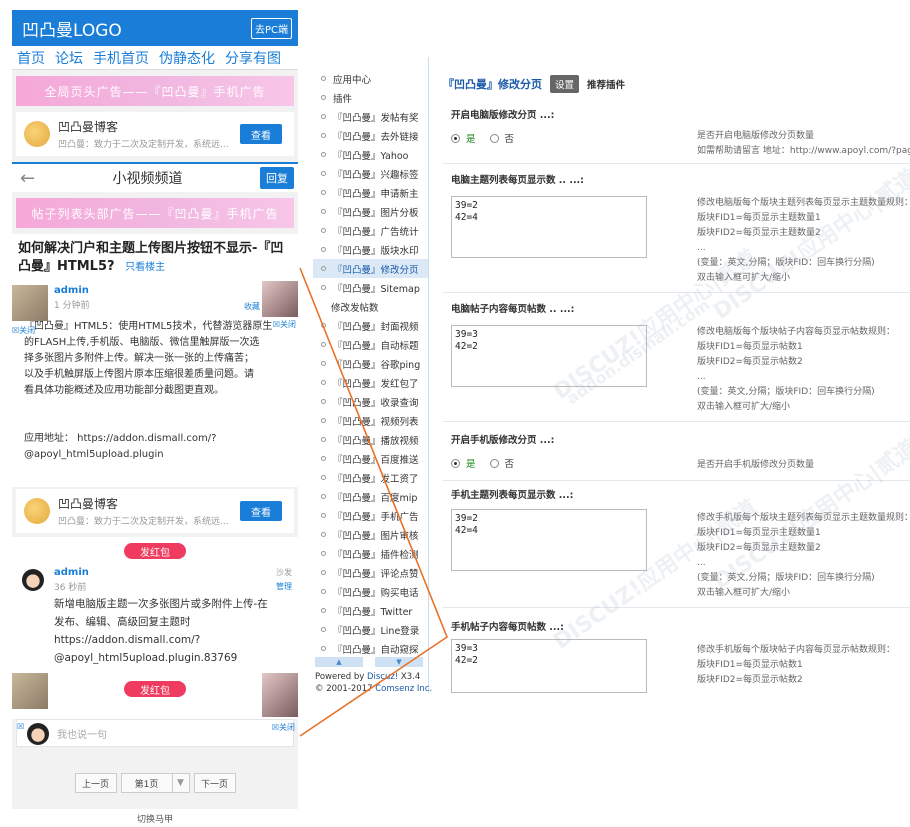 Image resolution: width=910 pixels, height=827 pixels. I want to click on manage-link: 管理, so click(284, 586).